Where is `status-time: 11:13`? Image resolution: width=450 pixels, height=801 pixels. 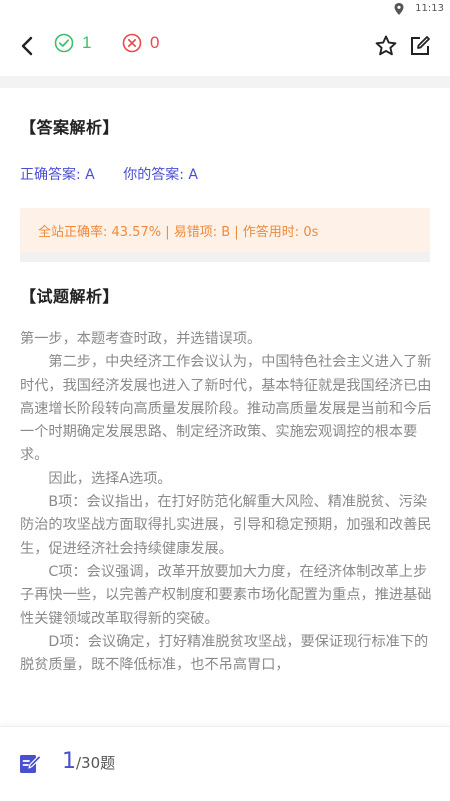 status-time: 11:13 is located at coordinates (429, 8).